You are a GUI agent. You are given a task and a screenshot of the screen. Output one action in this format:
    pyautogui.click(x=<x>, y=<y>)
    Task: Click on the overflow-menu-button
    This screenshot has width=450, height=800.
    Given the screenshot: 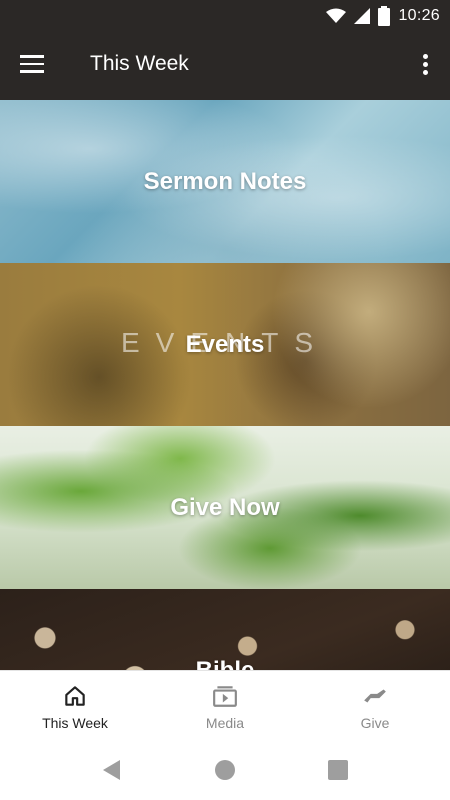 What is the action you would take?
    pyautogui.click(x=425, y=67)
    